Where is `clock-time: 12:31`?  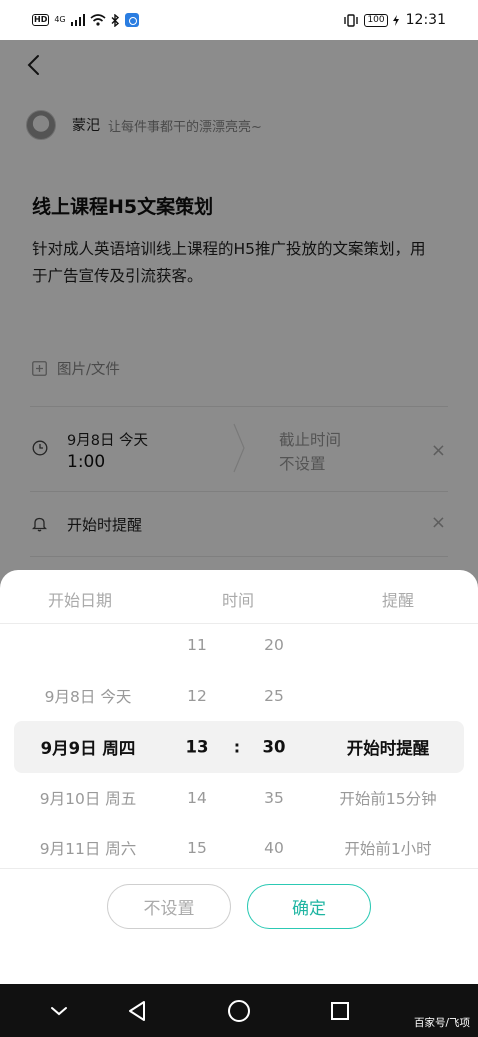 clock-time: 12:31 is located at coordinates (425, 20).